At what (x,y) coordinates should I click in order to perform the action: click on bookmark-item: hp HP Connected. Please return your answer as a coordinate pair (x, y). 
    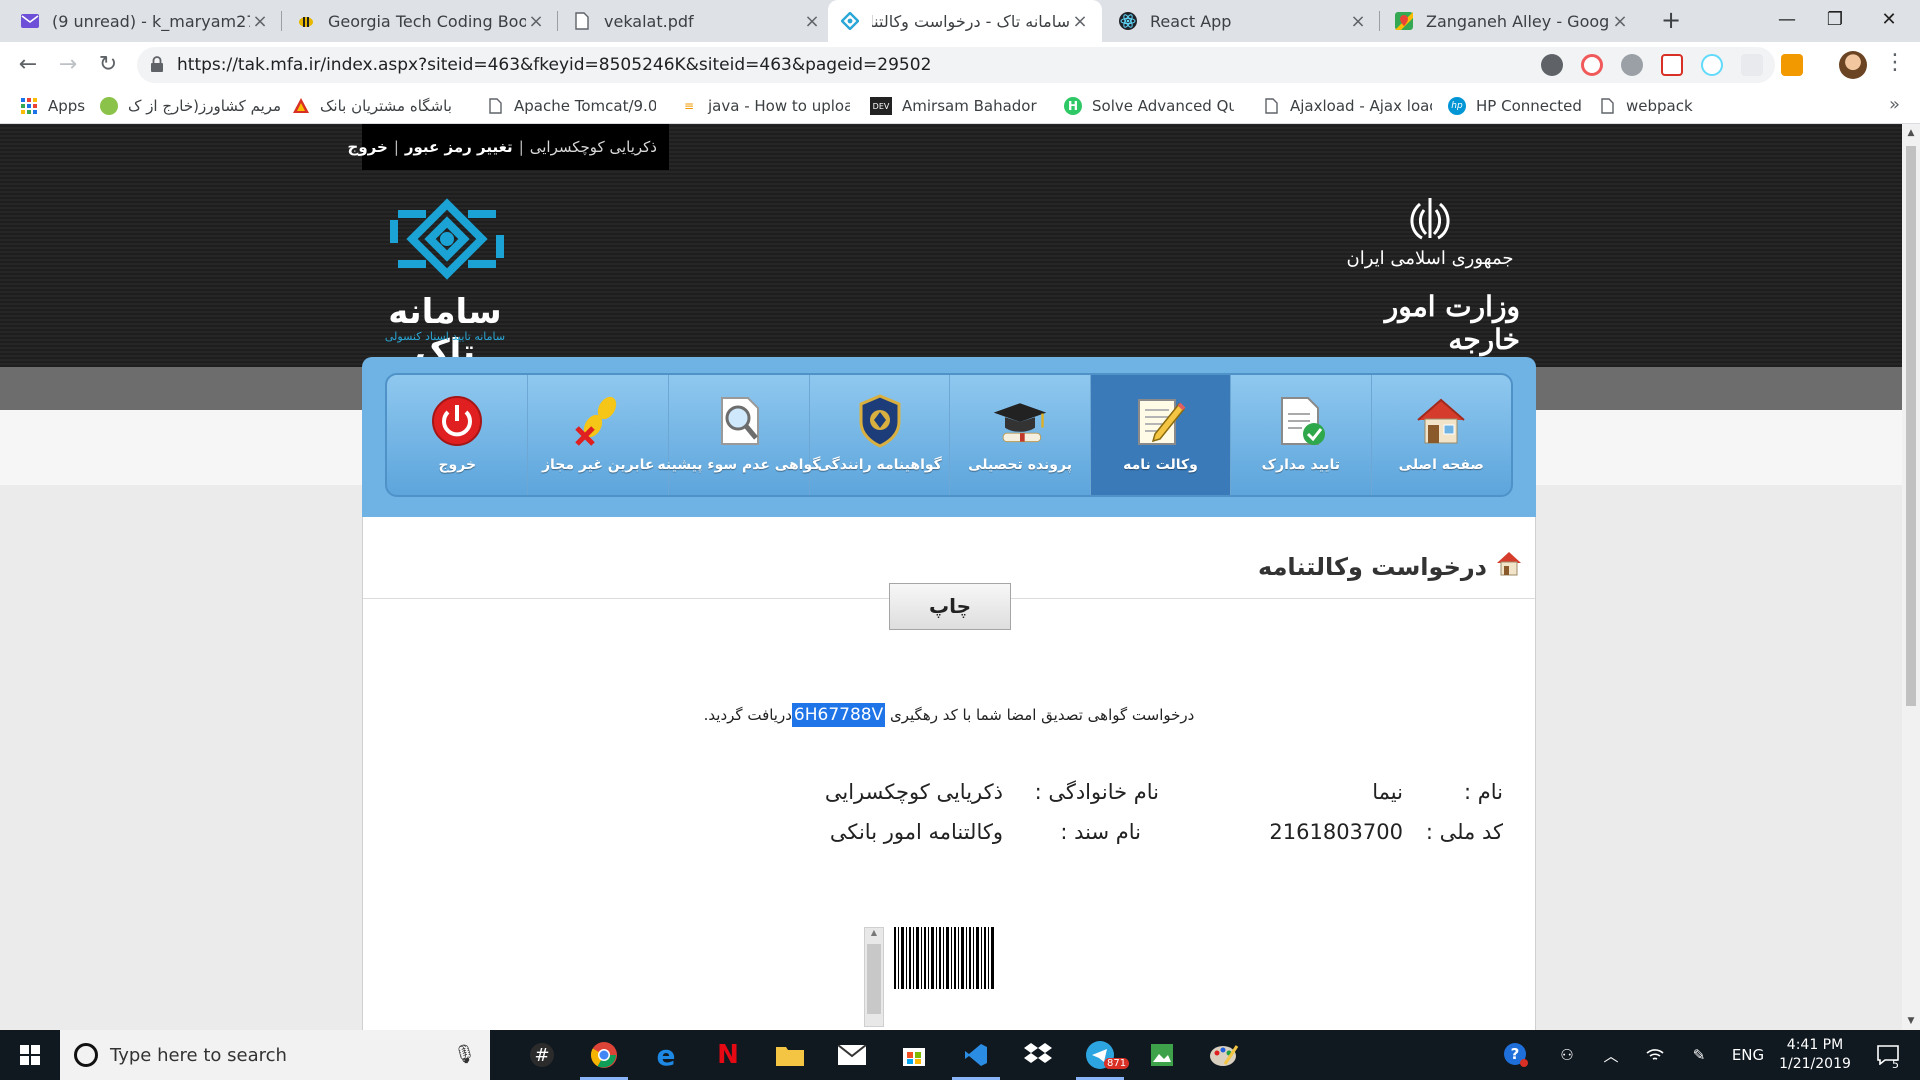
    Looking at the image, I should click on (1518, 106).